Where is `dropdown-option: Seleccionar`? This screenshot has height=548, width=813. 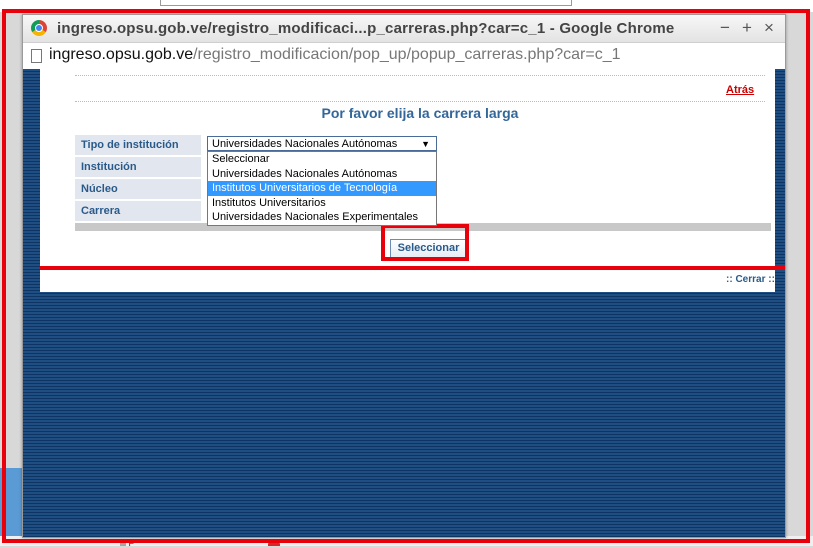
dropdown-option: Seleccionar is located at coordinates (322, 159).